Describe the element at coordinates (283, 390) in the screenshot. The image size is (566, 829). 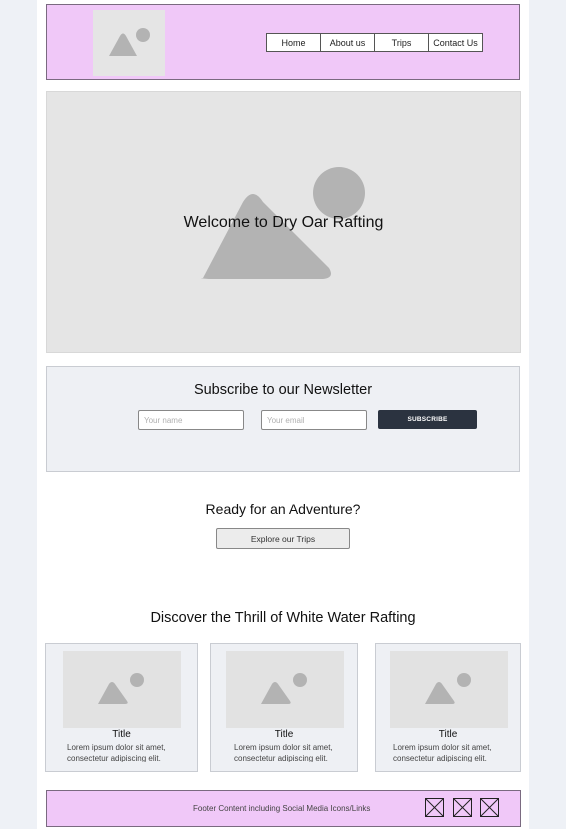
I see `newsletter-title: Subscribe to our Newsletter` at that location.